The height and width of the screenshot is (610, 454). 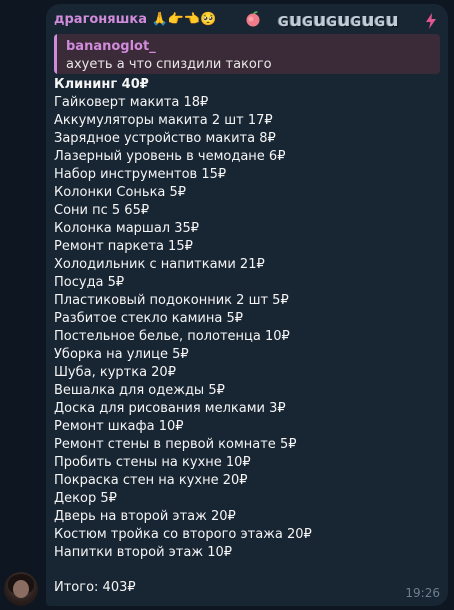 What do you see at coordinates (85, 498) in the screenshot?
I see `message-line: Декор 5₽` at bounding box center [85, 498].